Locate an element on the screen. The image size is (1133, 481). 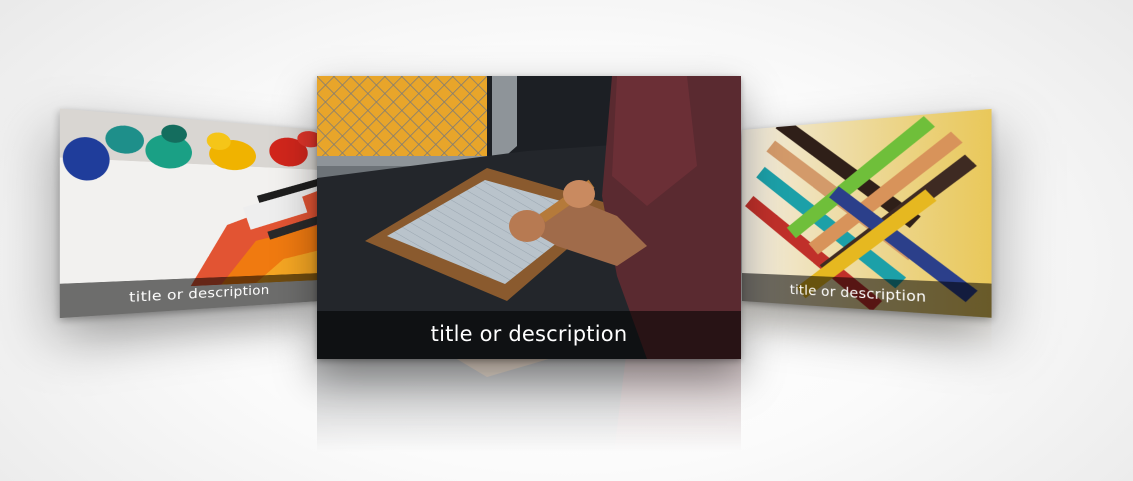
slide-caption: title or description is located at coordinates (529, 335).